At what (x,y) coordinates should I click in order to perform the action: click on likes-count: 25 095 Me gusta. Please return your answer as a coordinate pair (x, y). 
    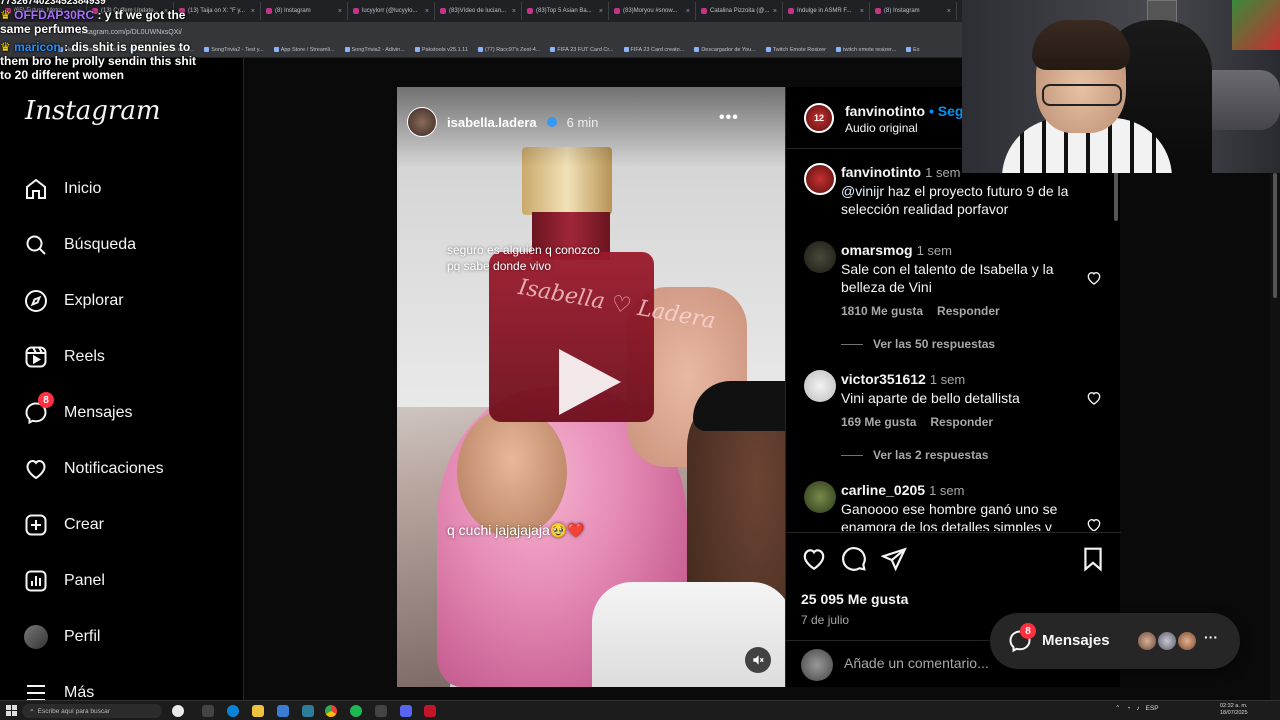
    Looking at the image, I should click on (854, 599).